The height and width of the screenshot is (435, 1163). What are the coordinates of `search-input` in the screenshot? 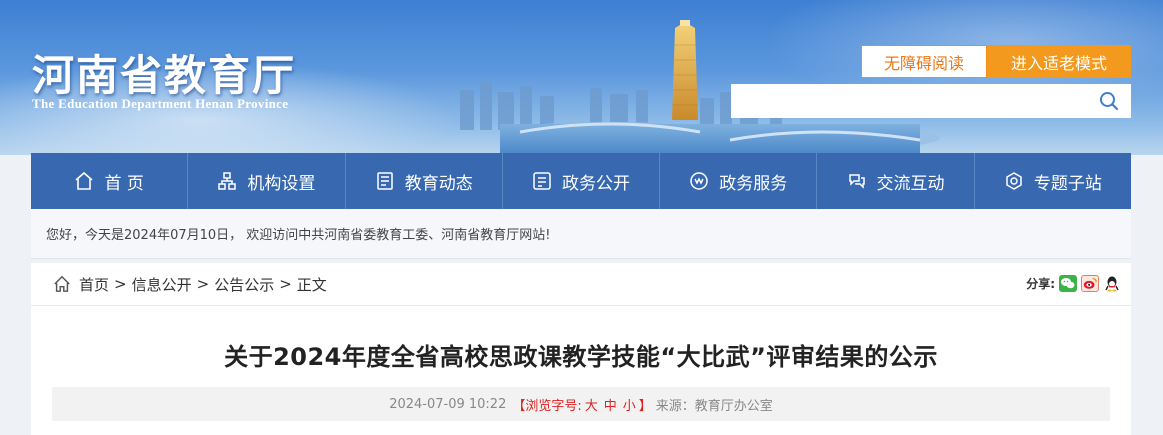 It's located at (931, 101).